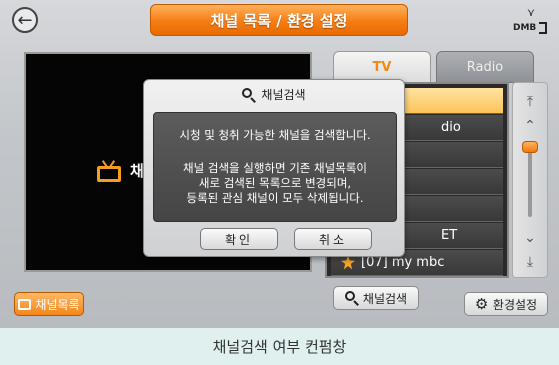 Image resolution: width=559 pixels, height=365 pixels. What do you see at coordinates (279, 20) in the screenshot?
I see `page-title: 채널 목록 / 환경 설정` at bounding box center [279, 20].